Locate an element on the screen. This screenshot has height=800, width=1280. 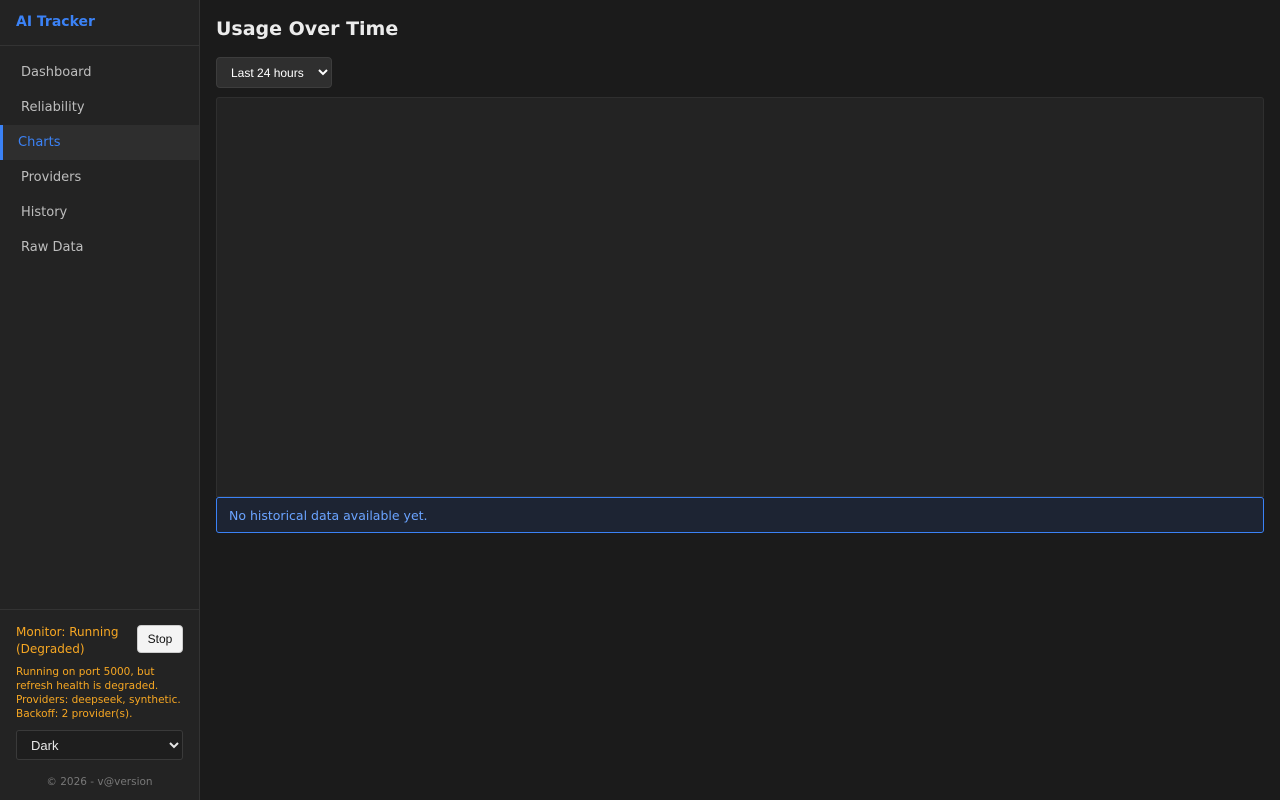
brand-title: AI Tracker is located at coordinates (99, 23).